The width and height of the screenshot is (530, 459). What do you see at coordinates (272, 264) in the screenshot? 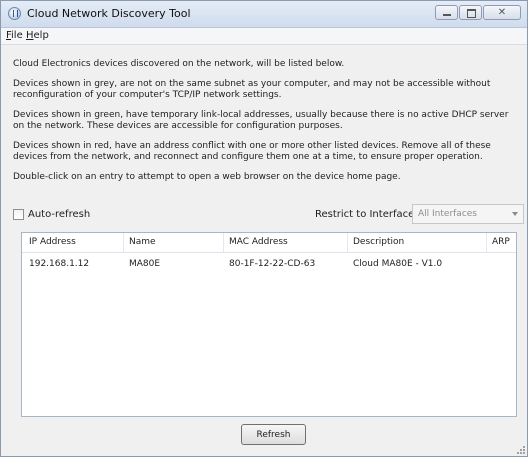
I see `cell-mac-address: 80-1F-12-22-CD-63` at bounding box center [272, 264].